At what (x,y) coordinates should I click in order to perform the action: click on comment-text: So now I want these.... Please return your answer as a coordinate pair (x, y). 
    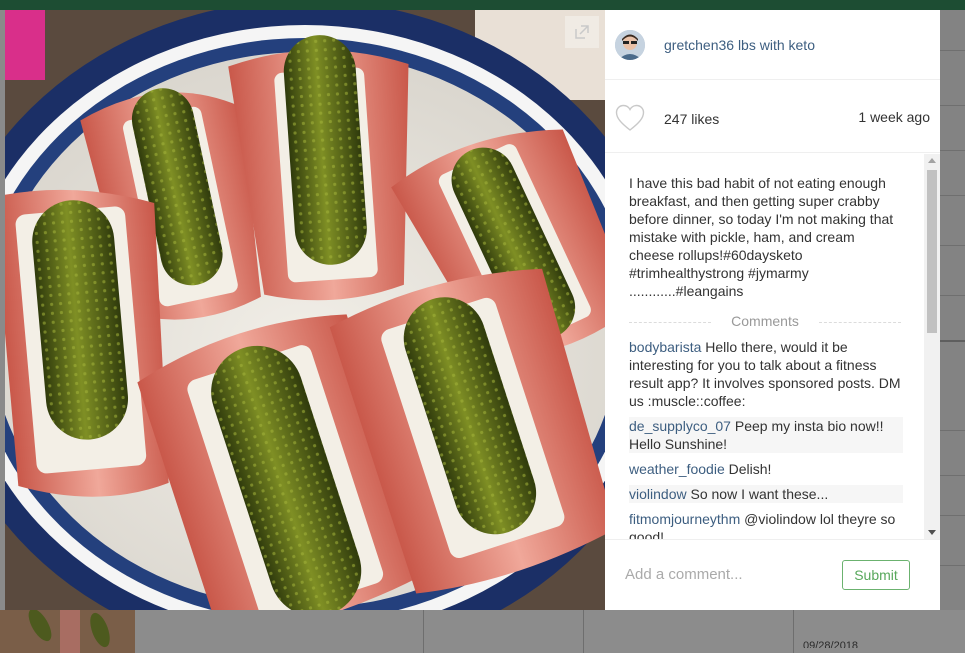
    Looking at the image, I should click on (759, 494).